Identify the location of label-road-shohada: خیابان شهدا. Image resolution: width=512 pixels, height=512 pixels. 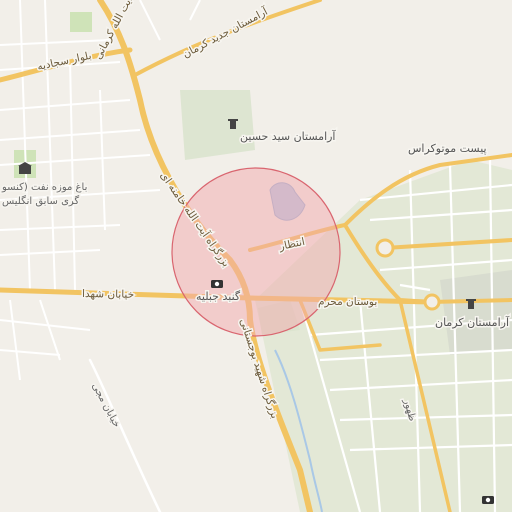
(108, 294).